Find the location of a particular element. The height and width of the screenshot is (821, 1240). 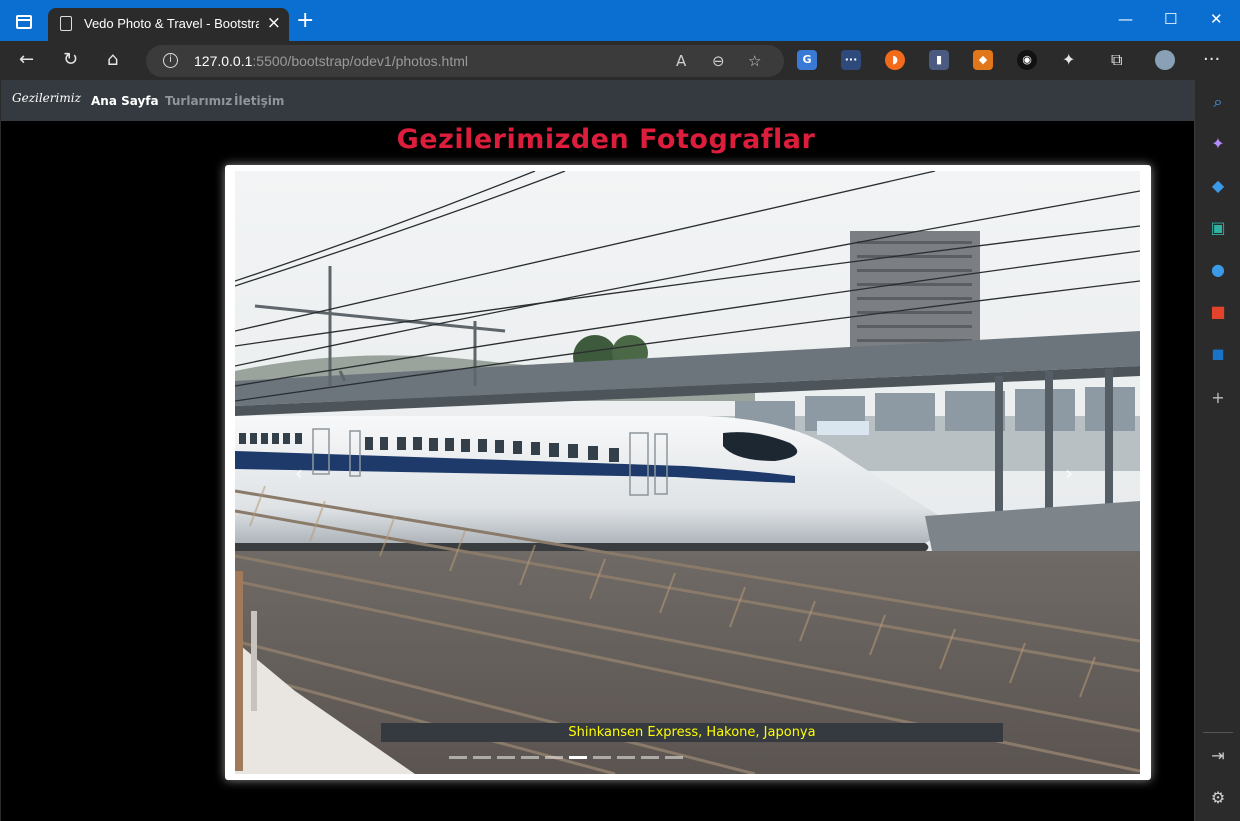

games-icon: ● is located at coordinates (1218, 270).